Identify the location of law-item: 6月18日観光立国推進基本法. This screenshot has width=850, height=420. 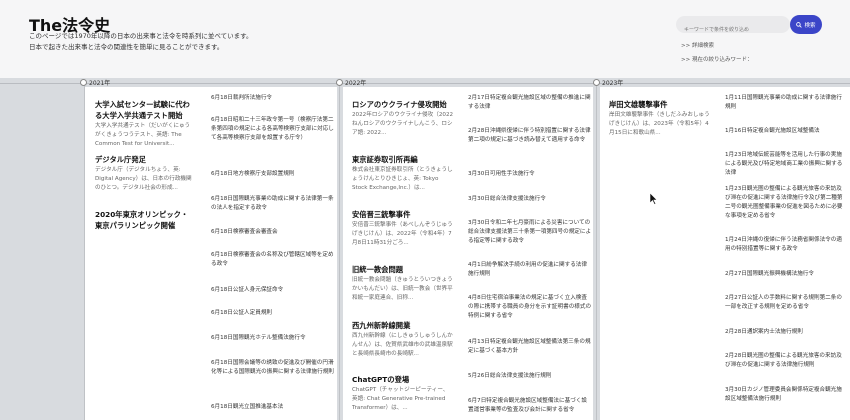
(273, 407).